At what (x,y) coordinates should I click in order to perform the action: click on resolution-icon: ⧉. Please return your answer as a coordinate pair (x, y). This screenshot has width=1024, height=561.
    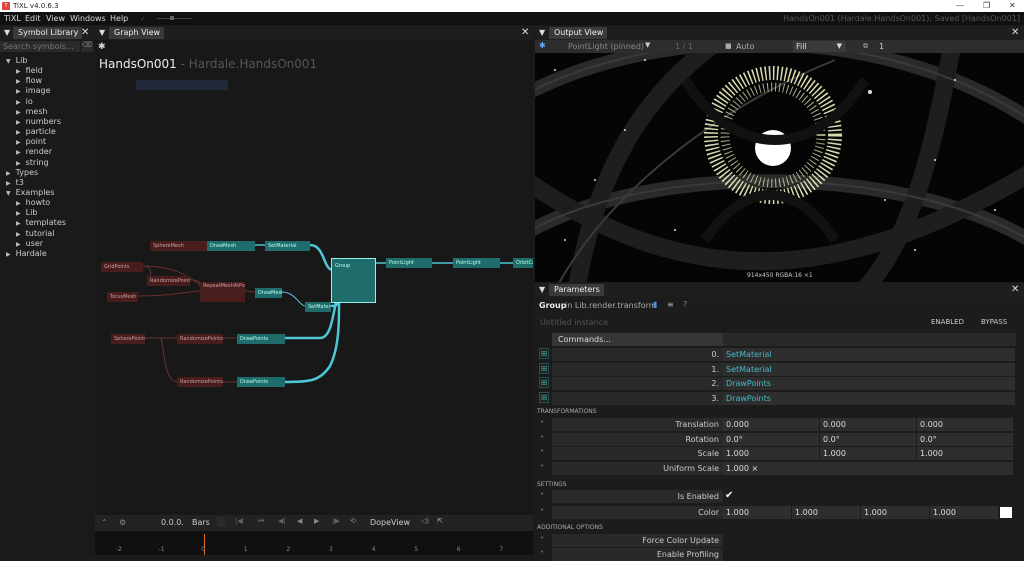
    Looking at the image, I should click on (865, 46).